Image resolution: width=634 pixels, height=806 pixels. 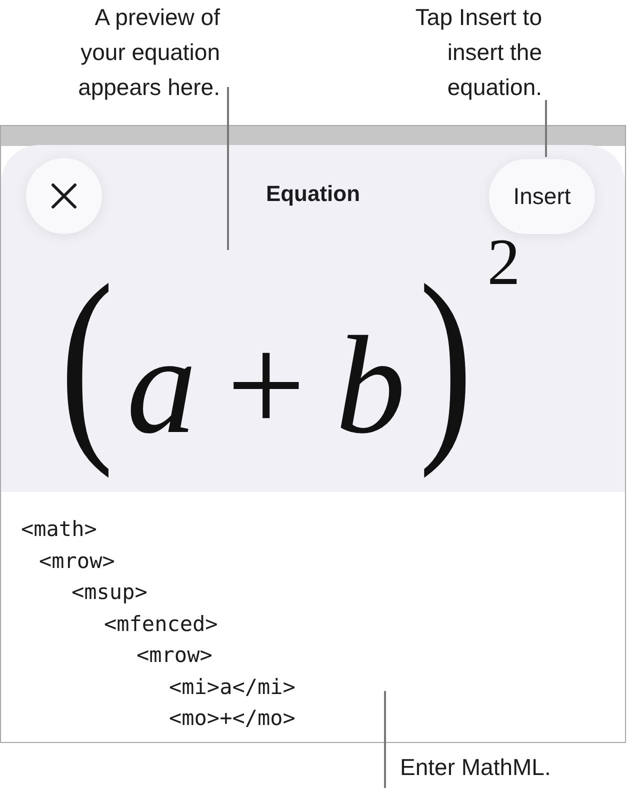 What do you see at coordinates (546, 128) in the screenshot?
I see `leader-line` at bounding box center [546, 128].